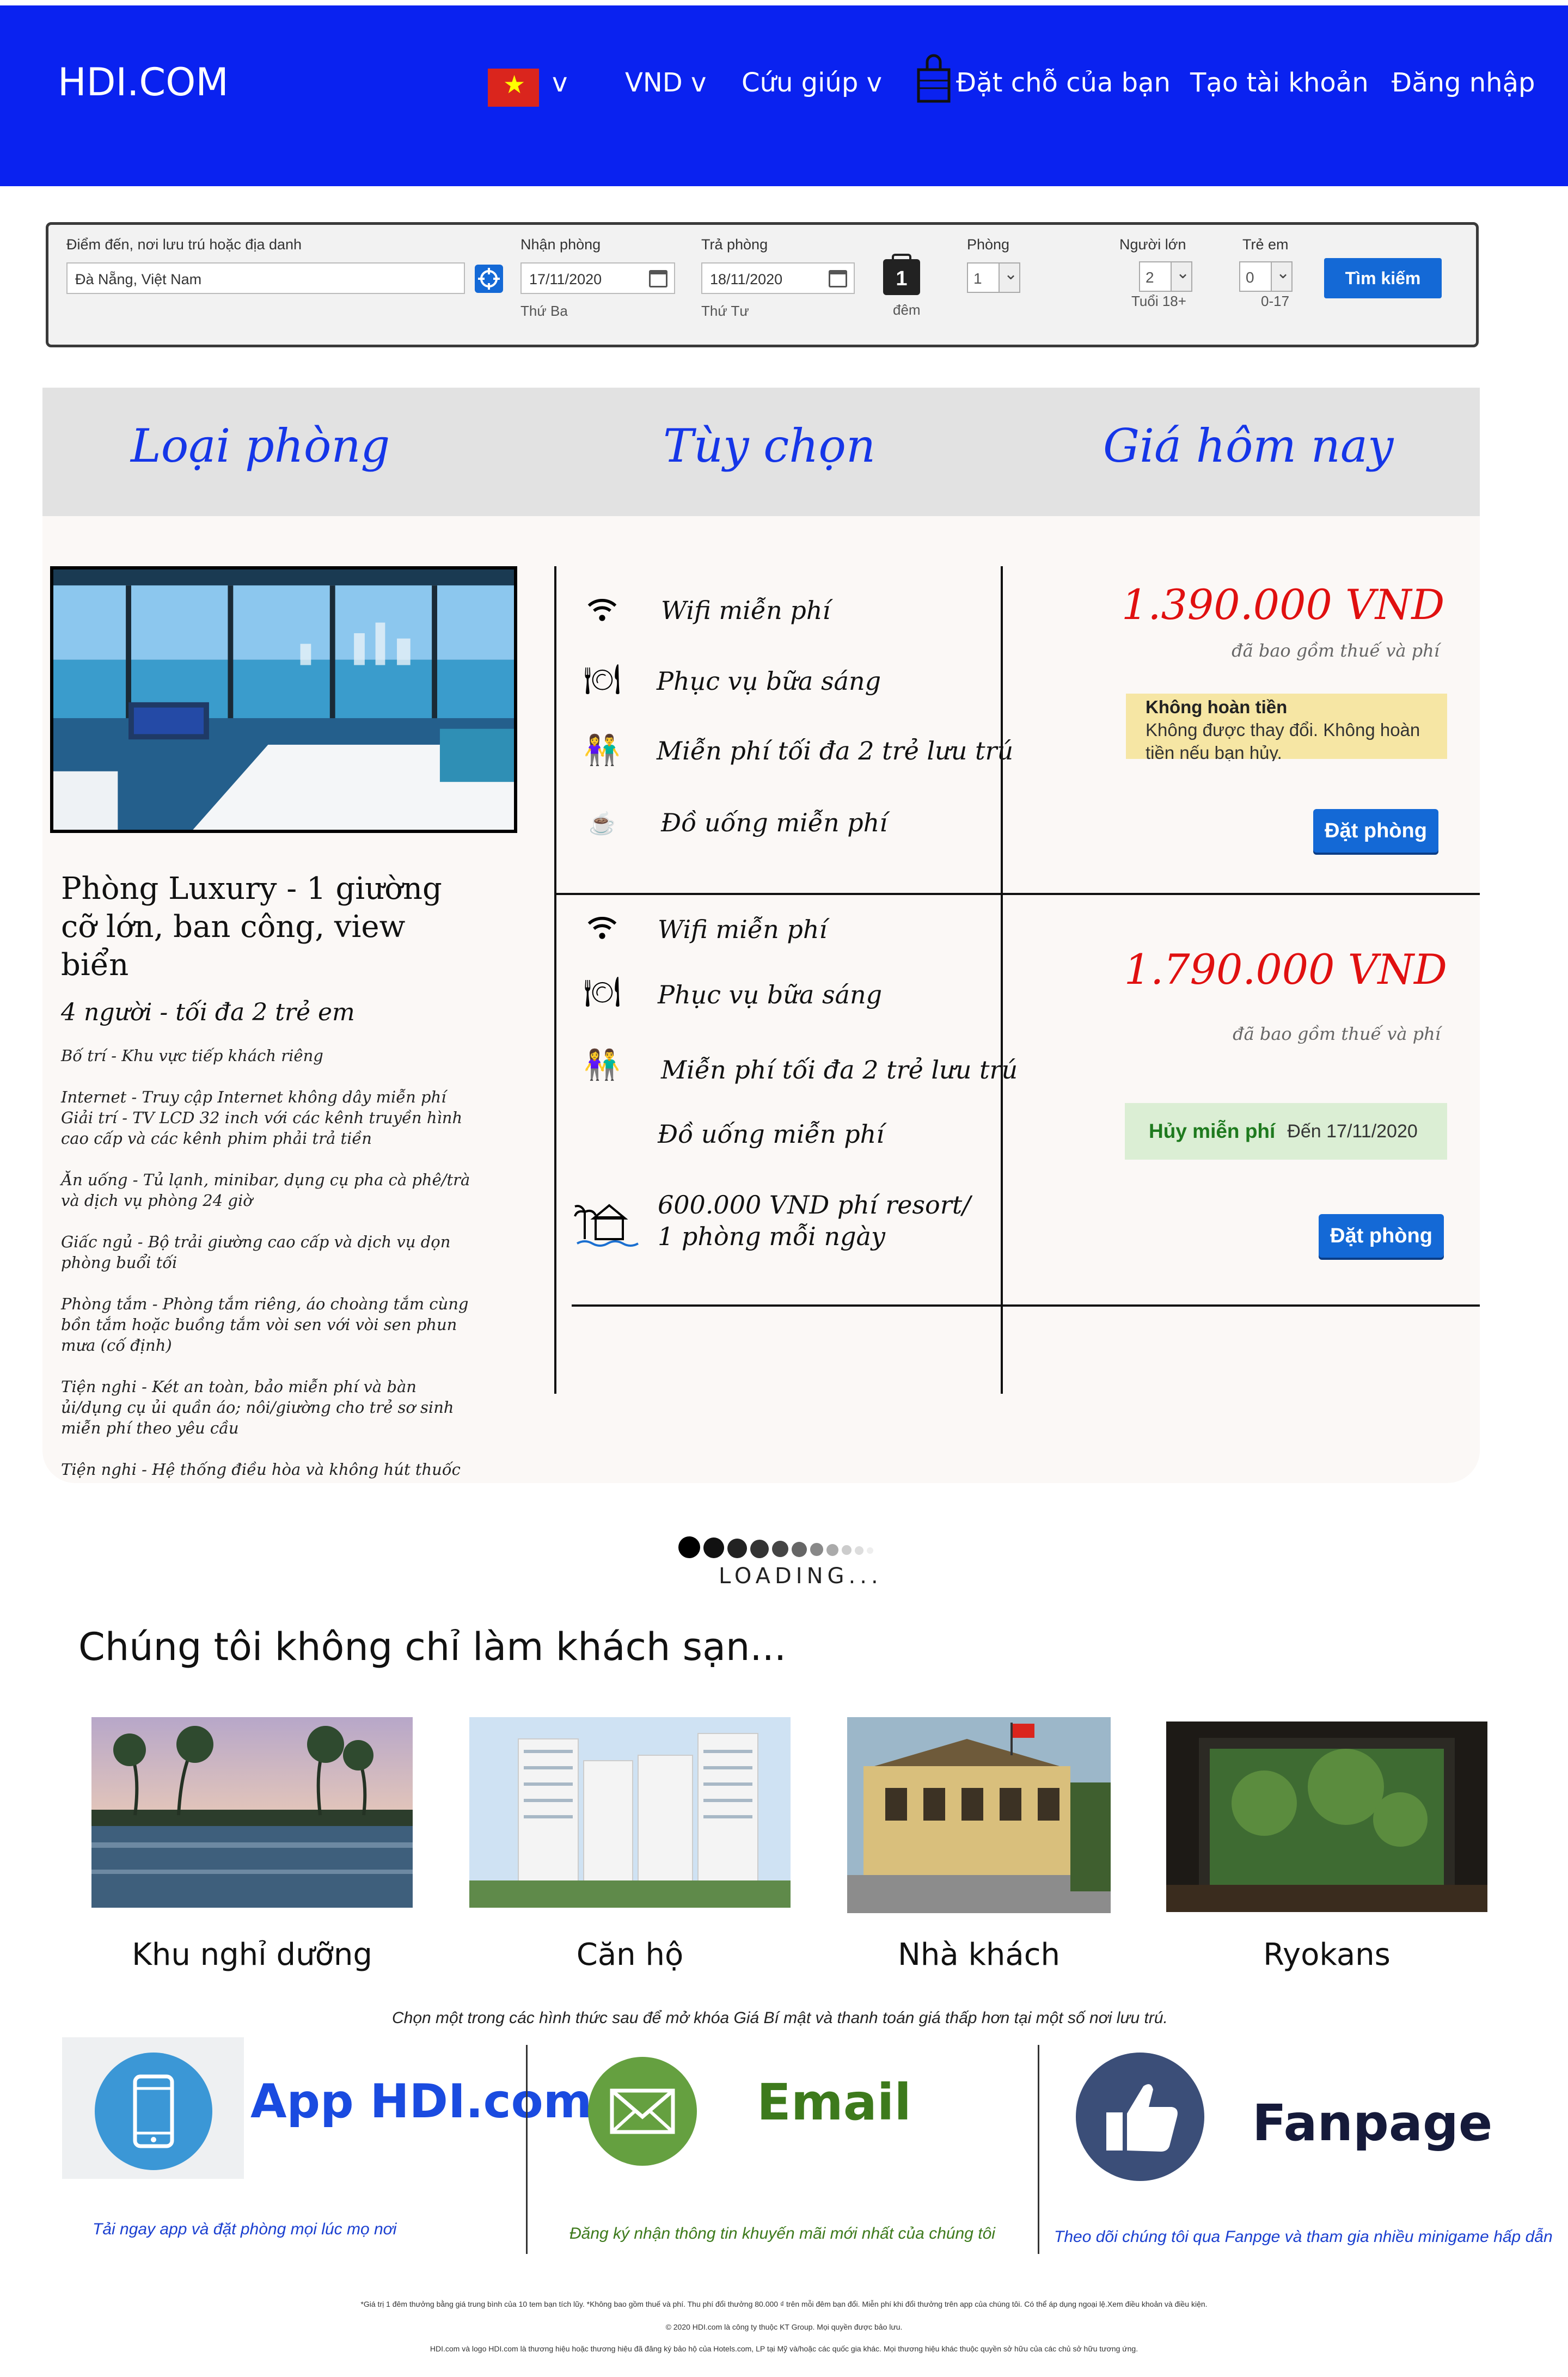 This screenshot has height=2377, width=1568. What do you see at coordinates (1275, 301) in the screenshot?
I see `children-age: 0-17` at bounding box center [1275, 301].